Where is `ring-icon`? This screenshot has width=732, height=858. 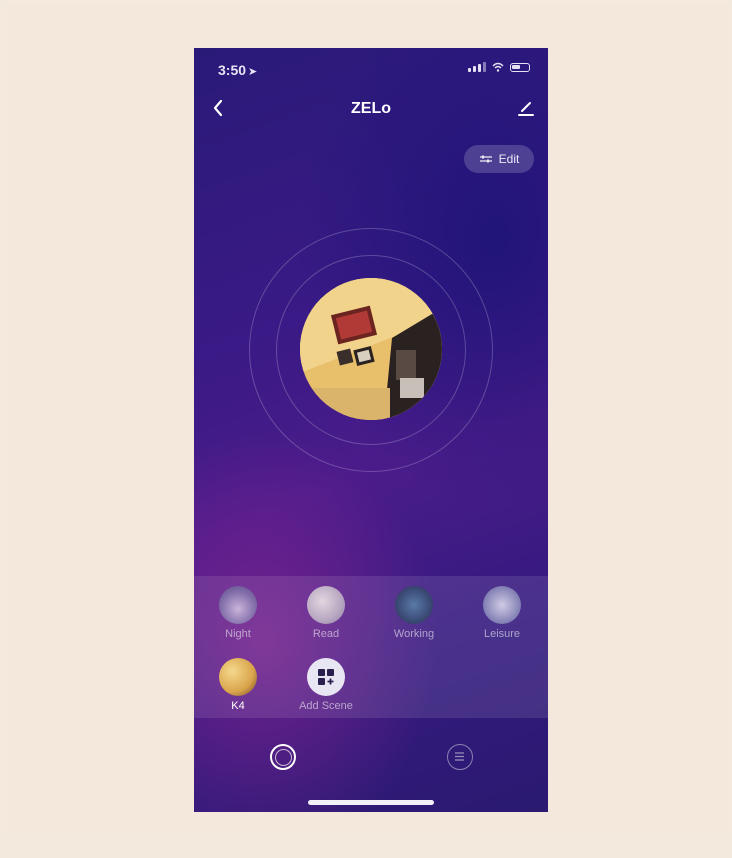 ring-icon is located at coordinates (283, 757).